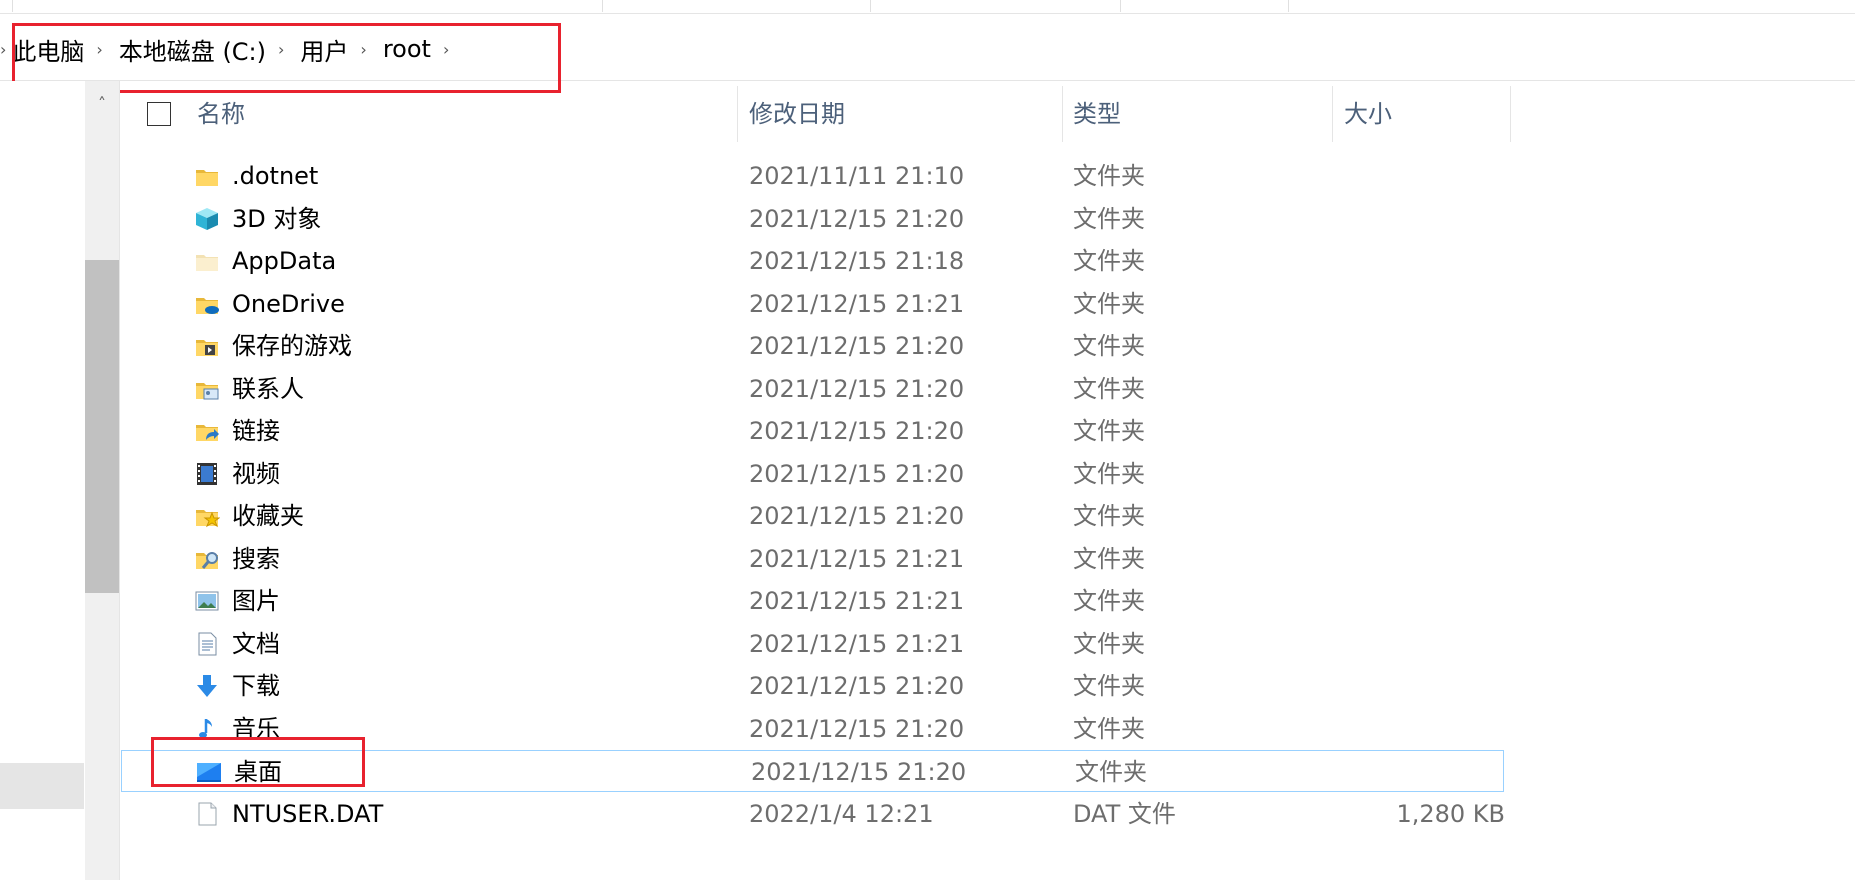 This screenshot has width=1855, height=880. I want to click on select-all-checkbox, so click(159, 114).